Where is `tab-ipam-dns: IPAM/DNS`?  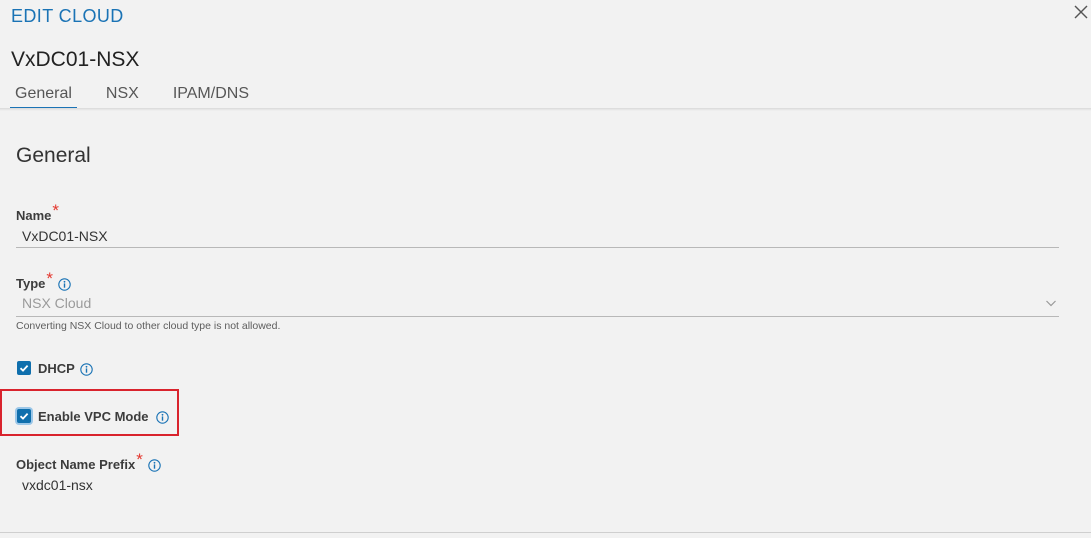
tab-ipam-dns: IPAM/DNS is located at coordinates (211, 96).